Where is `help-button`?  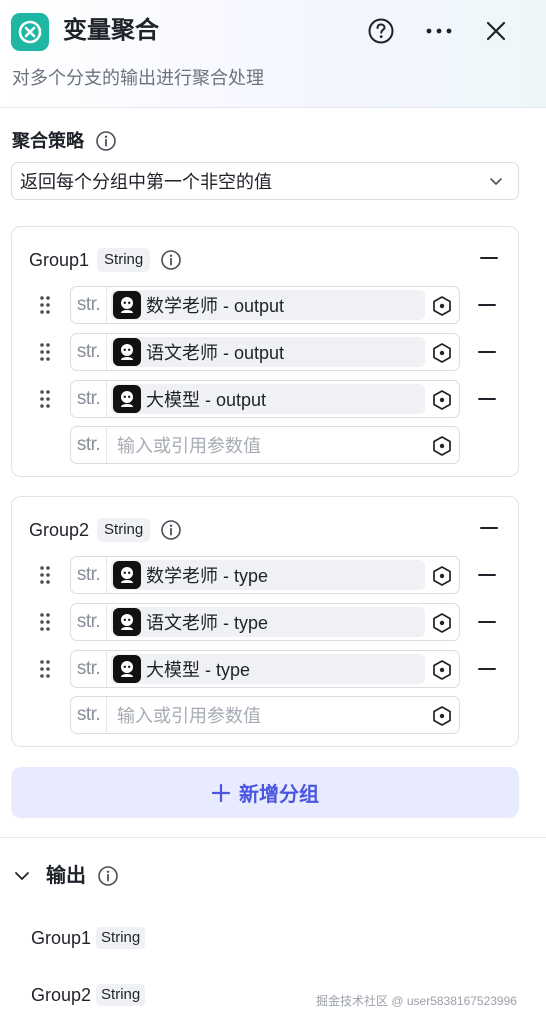
help-button is located at coordinates (381, 31).